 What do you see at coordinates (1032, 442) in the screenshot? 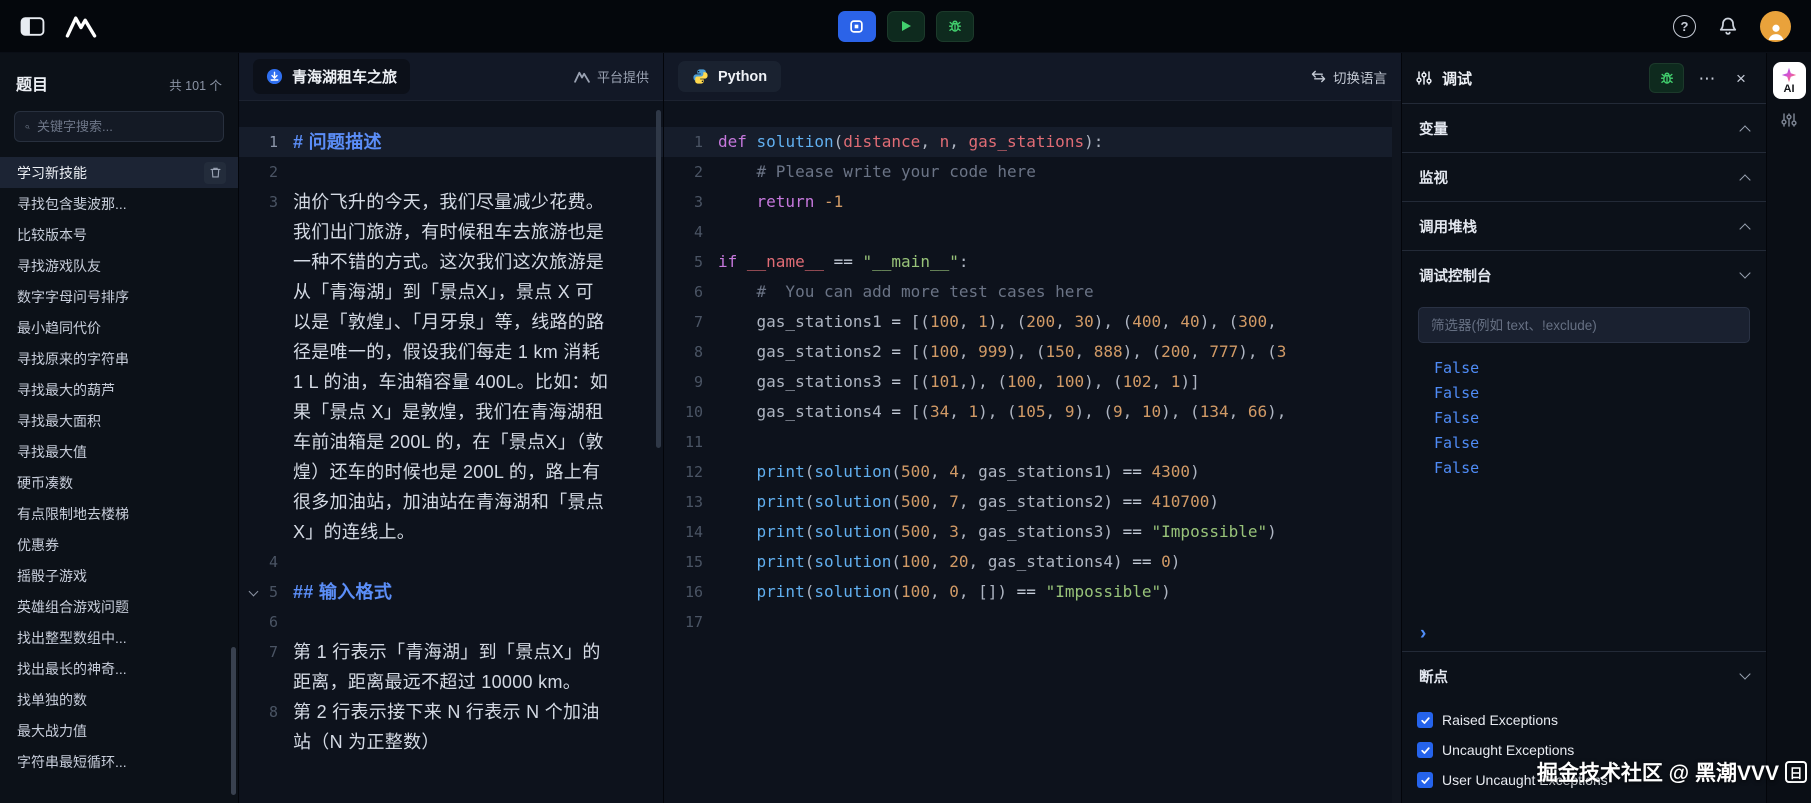
I see `code-line: 11` at bounding box center [1032, 442].